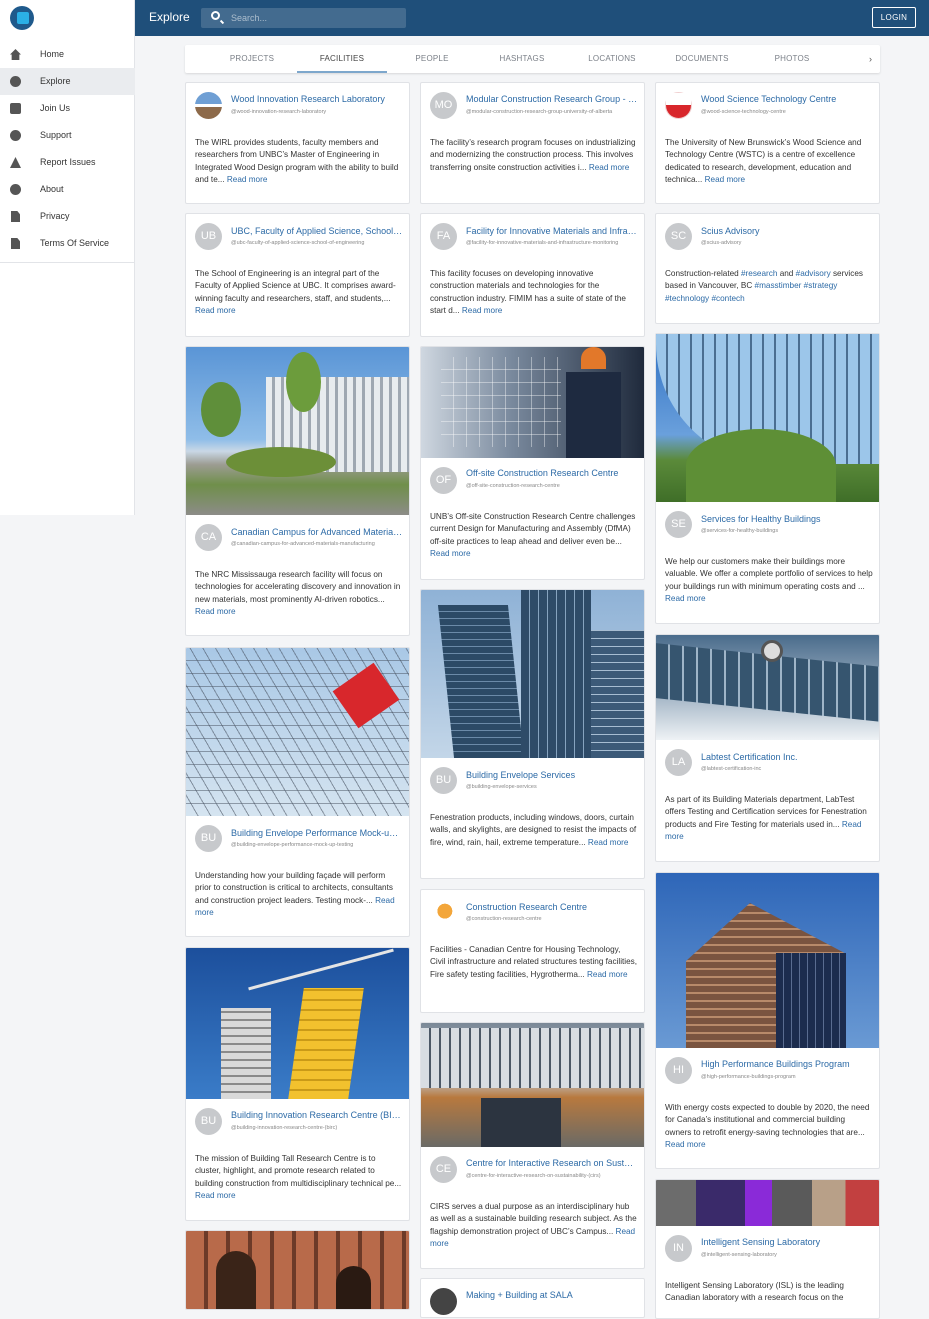 The image size is (929, 1319). I want to click on tab-documents: DOCUMENTS, so click(702, 59).